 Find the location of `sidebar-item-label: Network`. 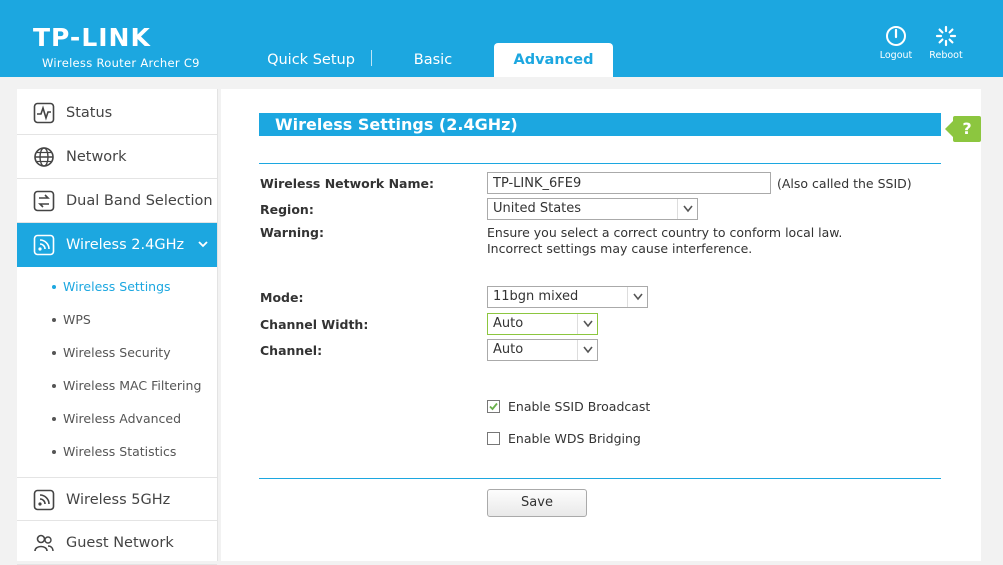

sidebar-item-label: Network is located at coordinates (96, 157).